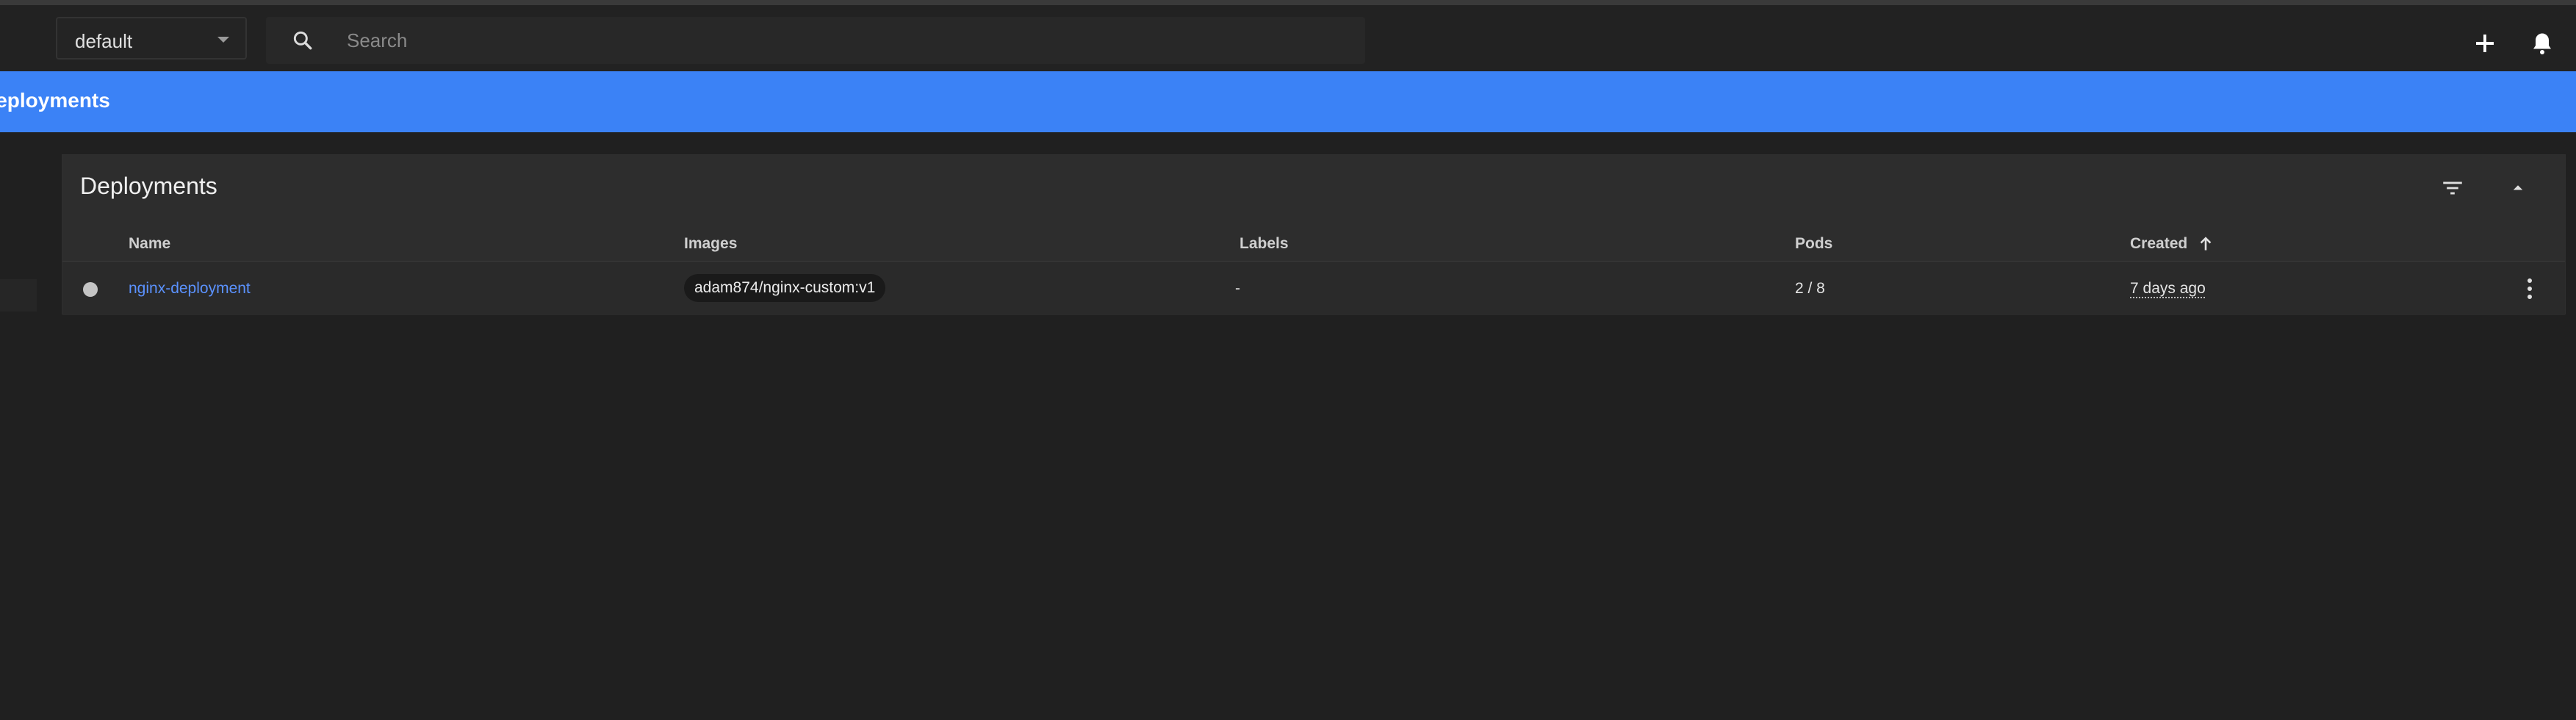  What do you see at coordinates (2485, 44) in the screenshot?
I see `add-icon` at bounding box center [2485, 44].